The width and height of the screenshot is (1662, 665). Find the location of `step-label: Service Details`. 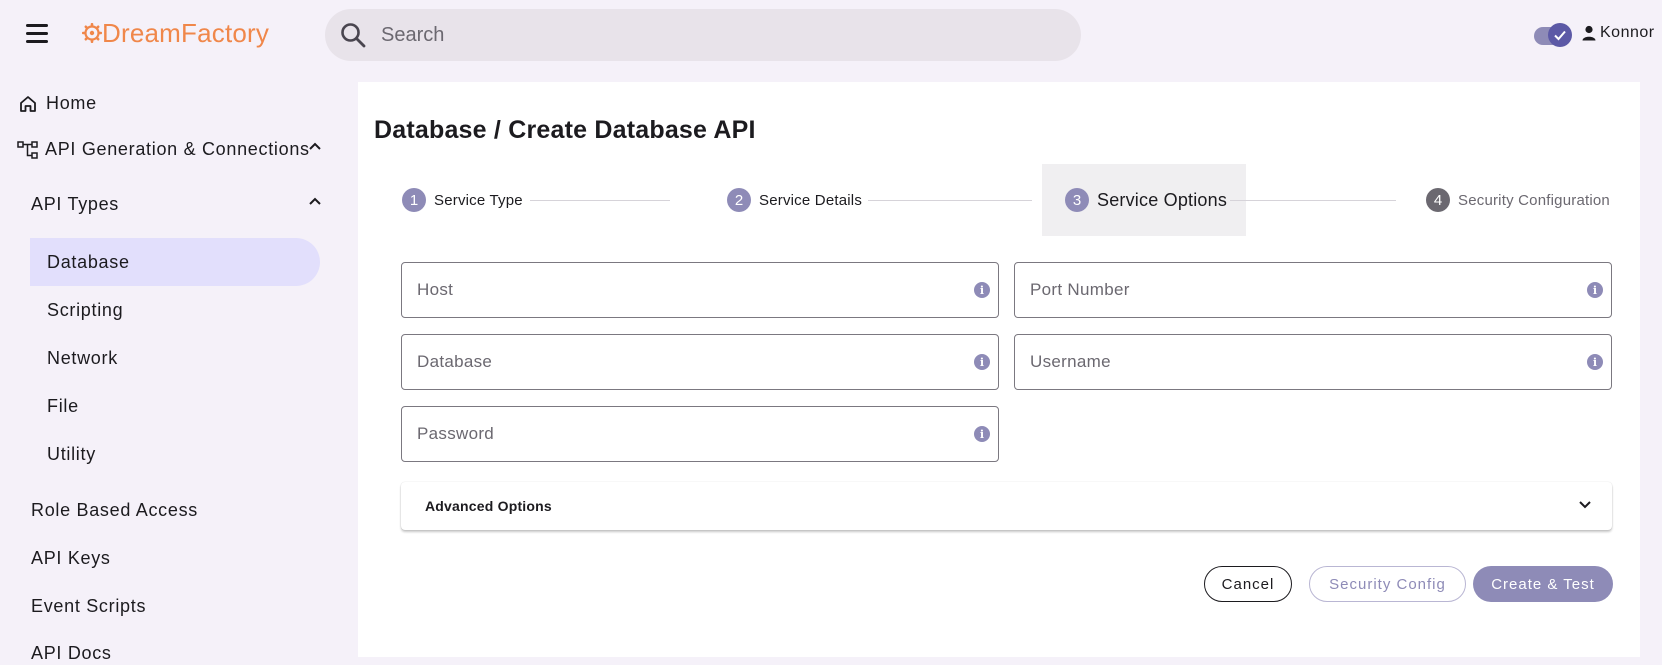

step-label: Service Details is located at coordinates (811, 200).